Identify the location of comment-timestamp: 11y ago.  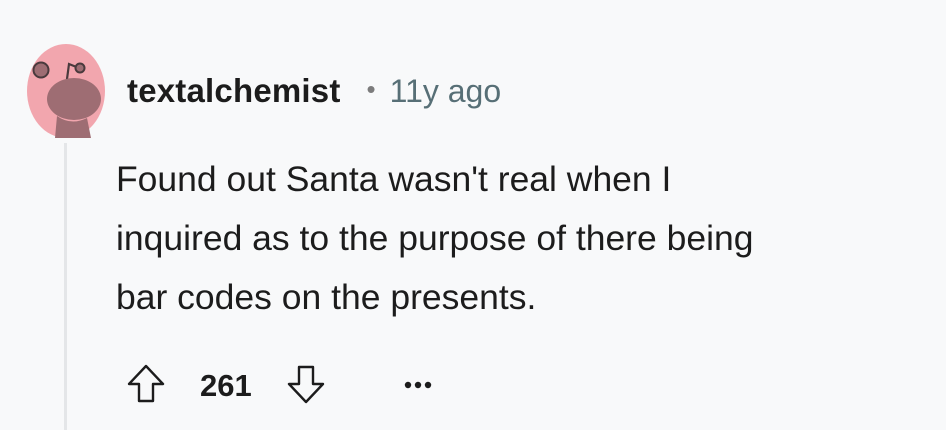
(446, 91).